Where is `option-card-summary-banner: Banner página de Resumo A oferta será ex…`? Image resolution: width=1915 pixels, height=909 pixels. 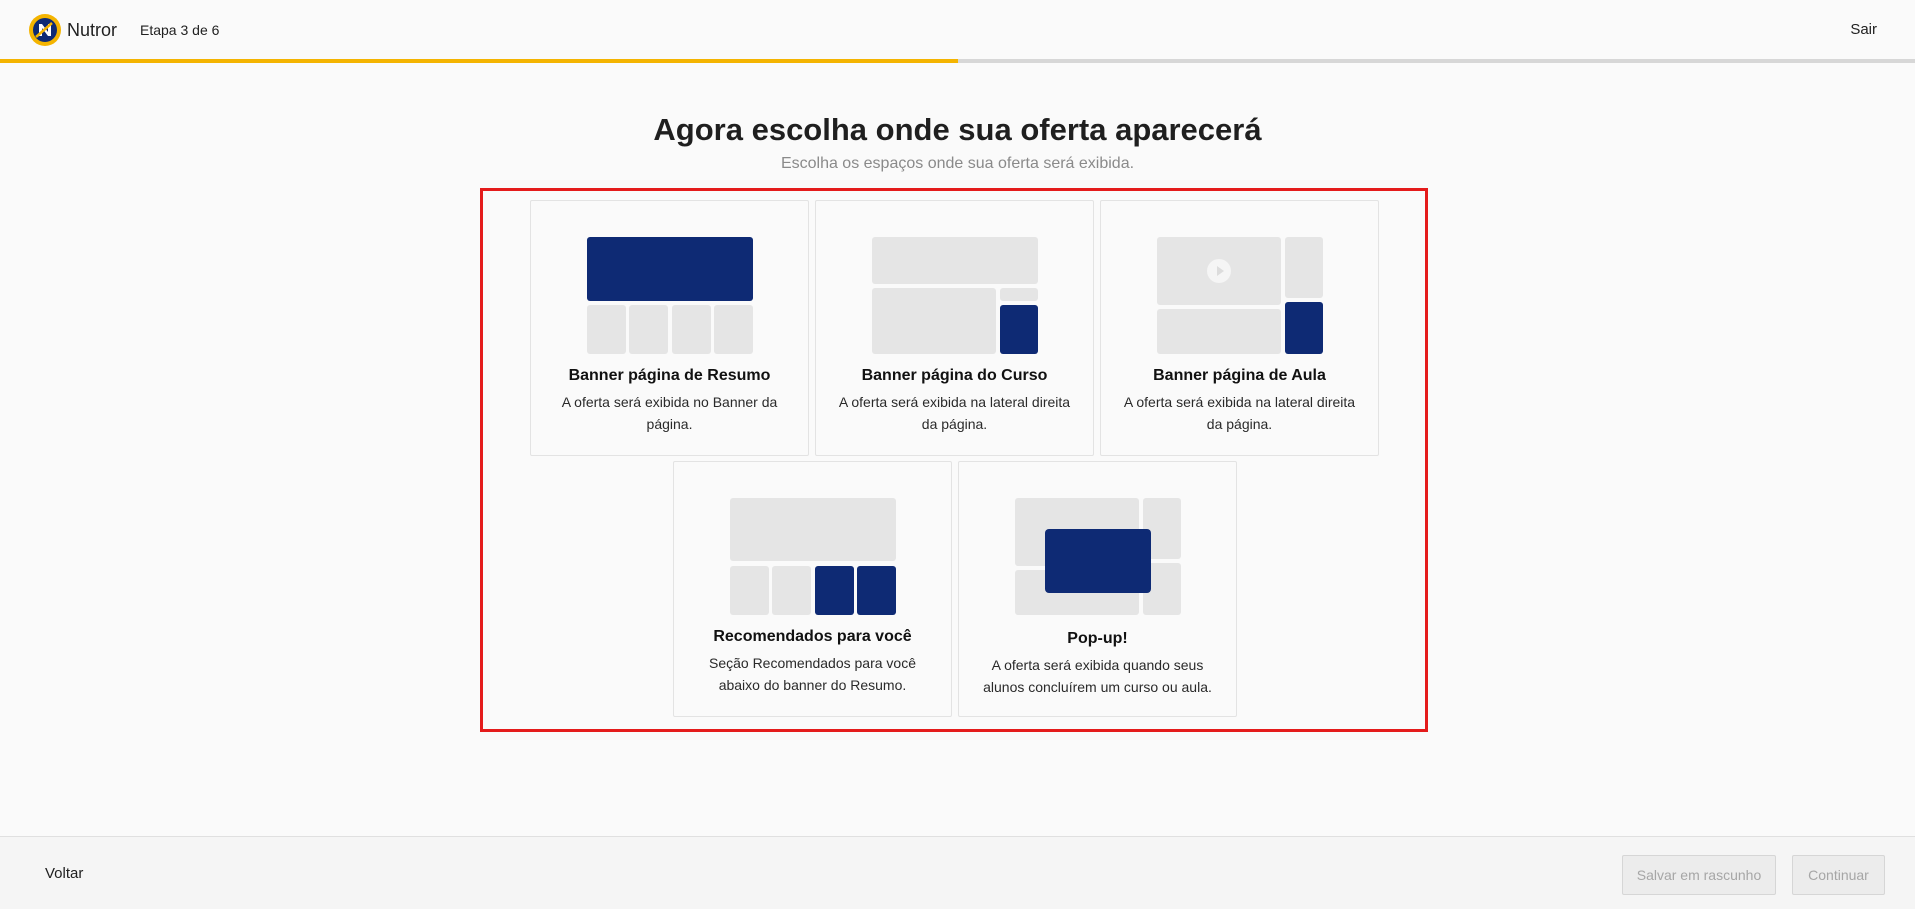 option-card-summary-banner: Banner página de Resumo A oferta será ex… is located at coordinates (669, 328).